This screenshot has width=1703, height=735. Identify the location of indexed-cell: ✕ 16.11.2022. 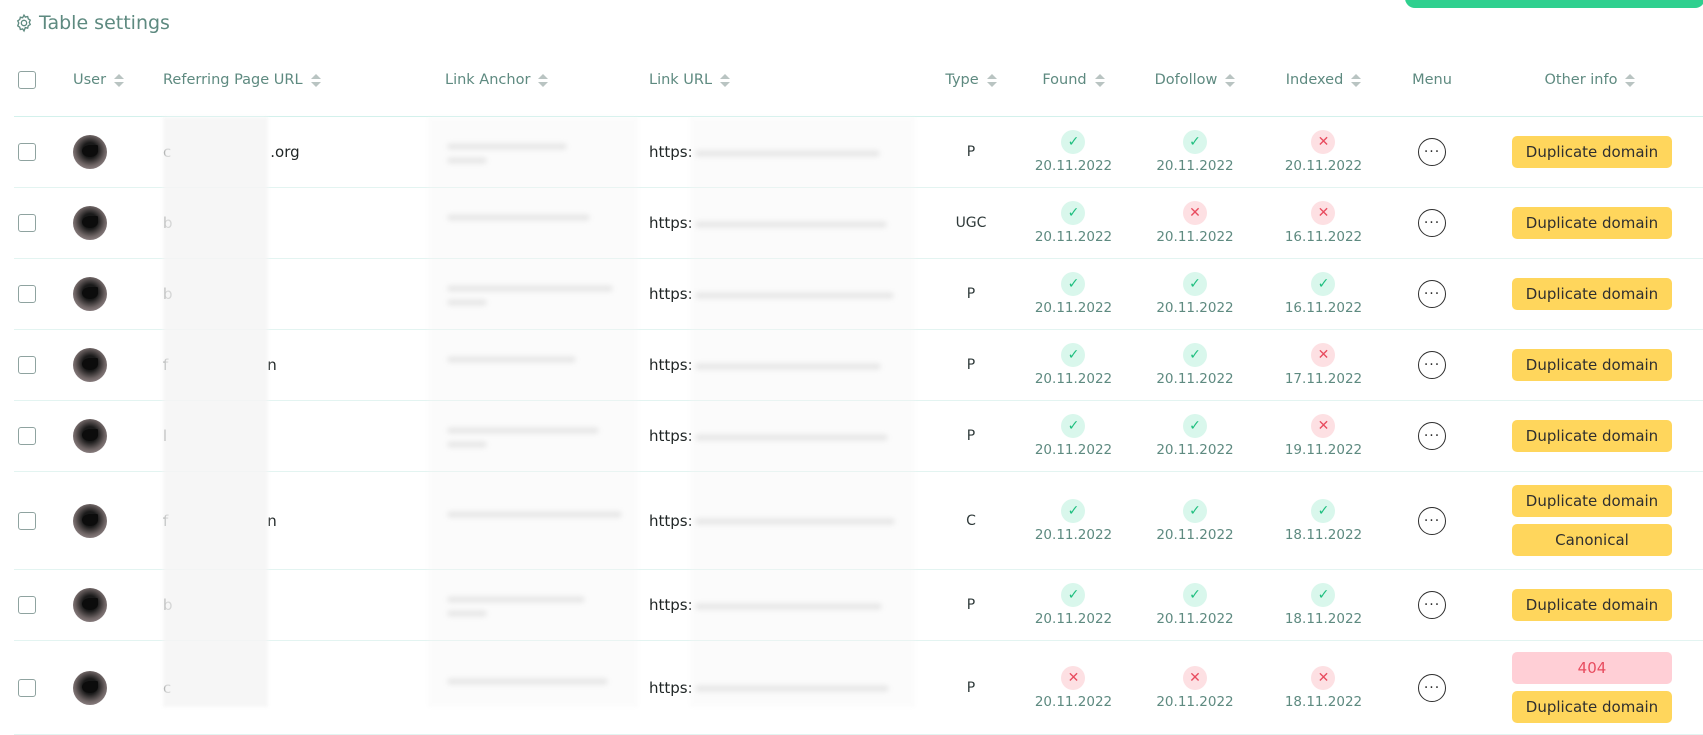
(1323, 223).